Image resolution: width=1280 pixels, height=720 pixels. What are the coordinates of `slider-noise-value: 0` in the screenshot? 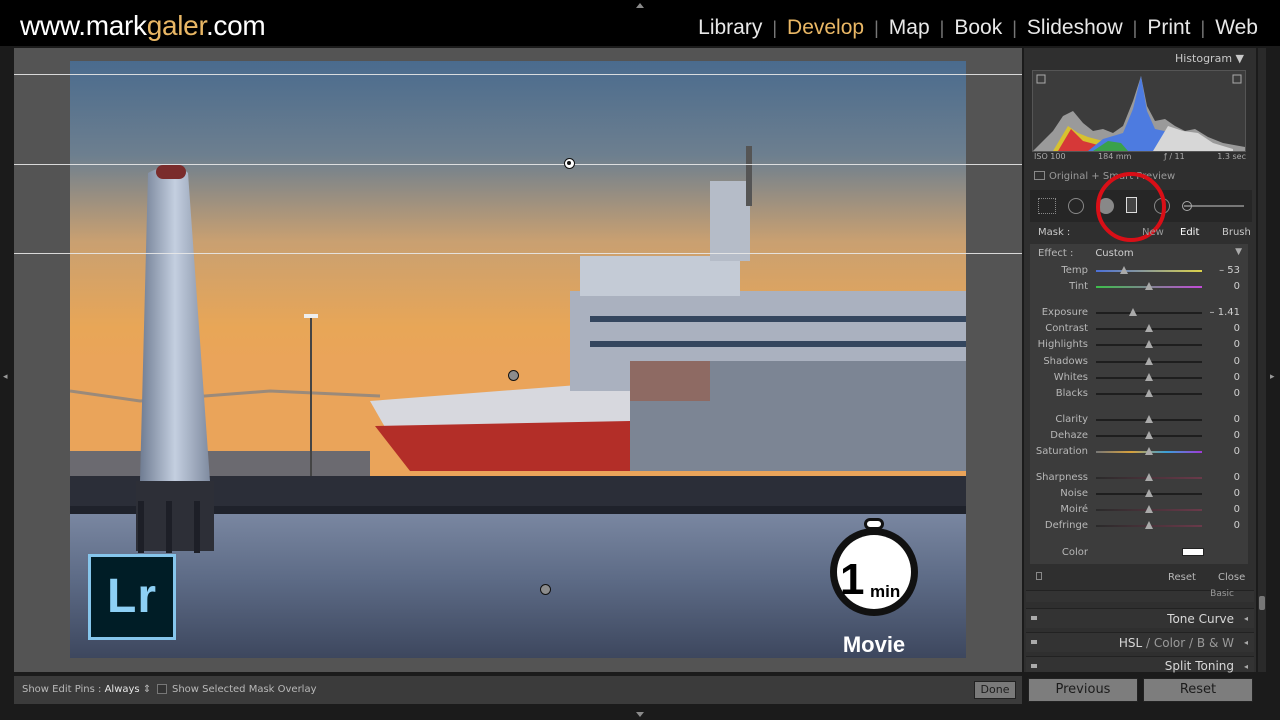 It's located at (1237, 493).